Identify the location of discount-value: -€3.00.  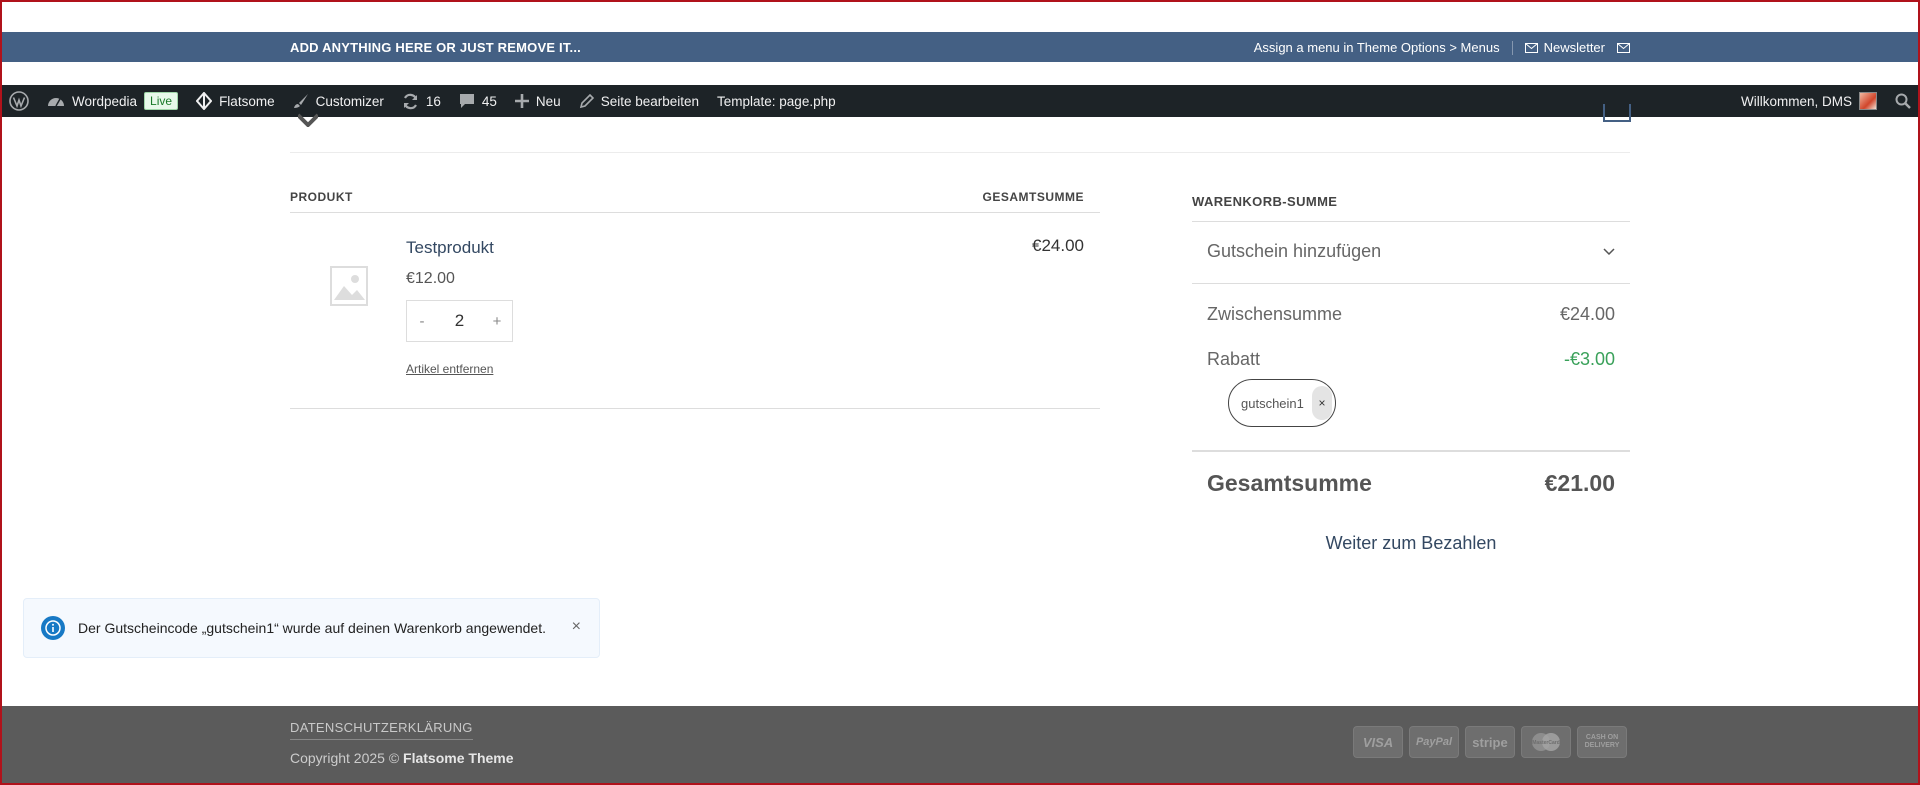
(1589, 359).